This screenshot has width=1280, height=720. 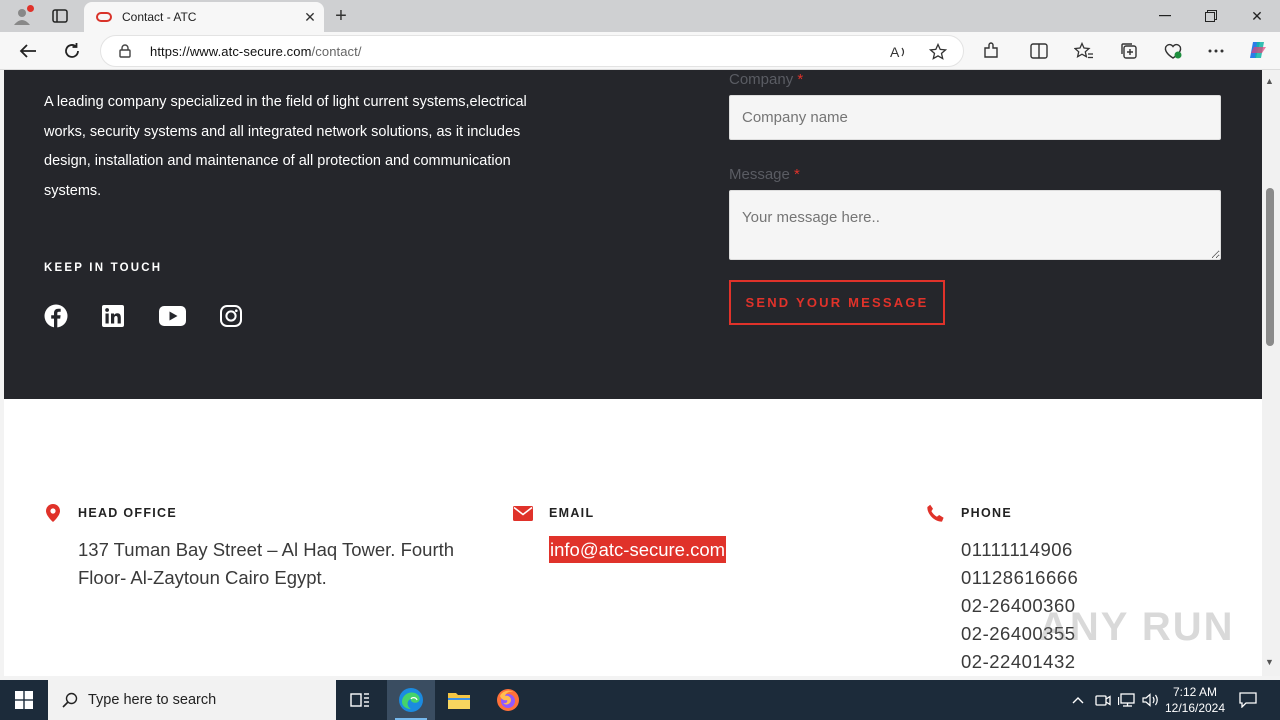 What do you see at coordinates (1195, 692) in the screenshot?
I see `clock-time: 7:12 AM` at bounding box center [1195, 692].